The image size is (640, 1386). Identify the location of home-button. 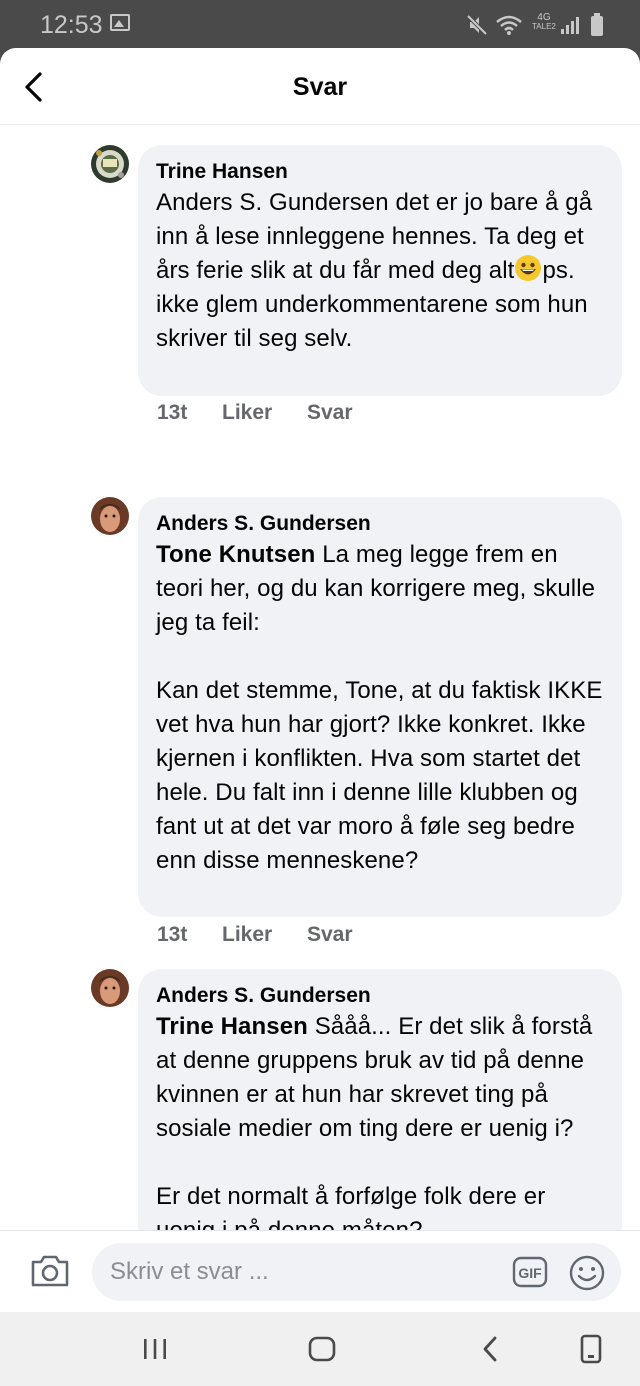
(322, 1349).